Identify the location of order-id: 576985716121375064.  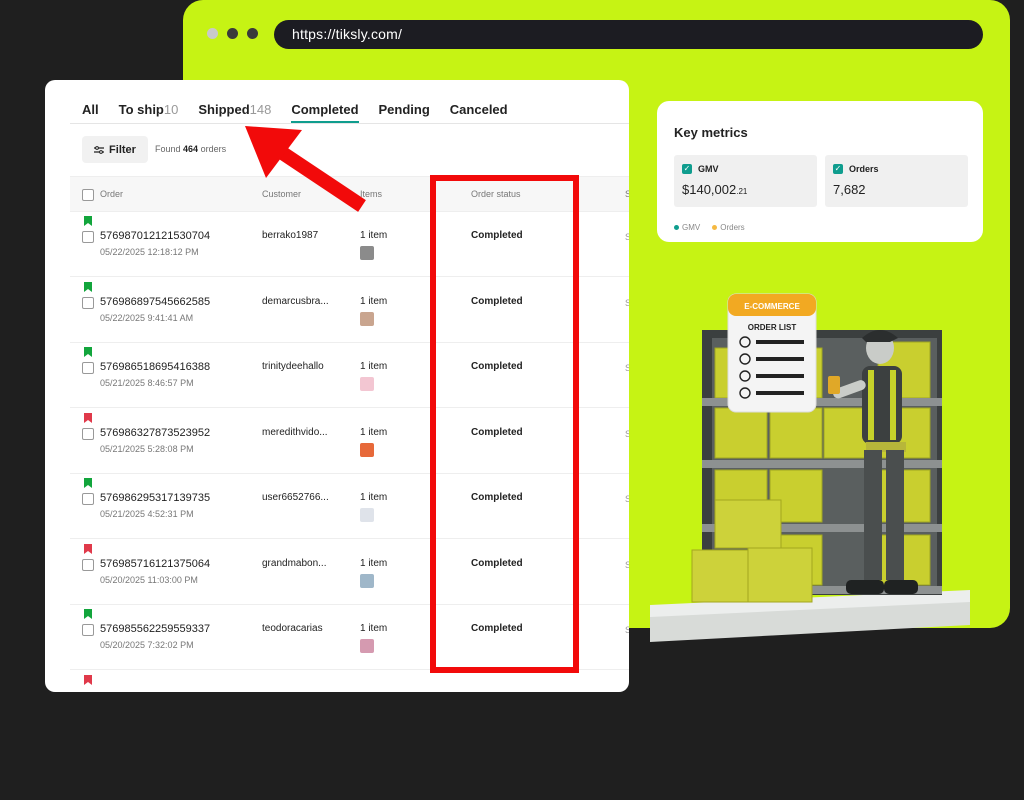
(155, 564).